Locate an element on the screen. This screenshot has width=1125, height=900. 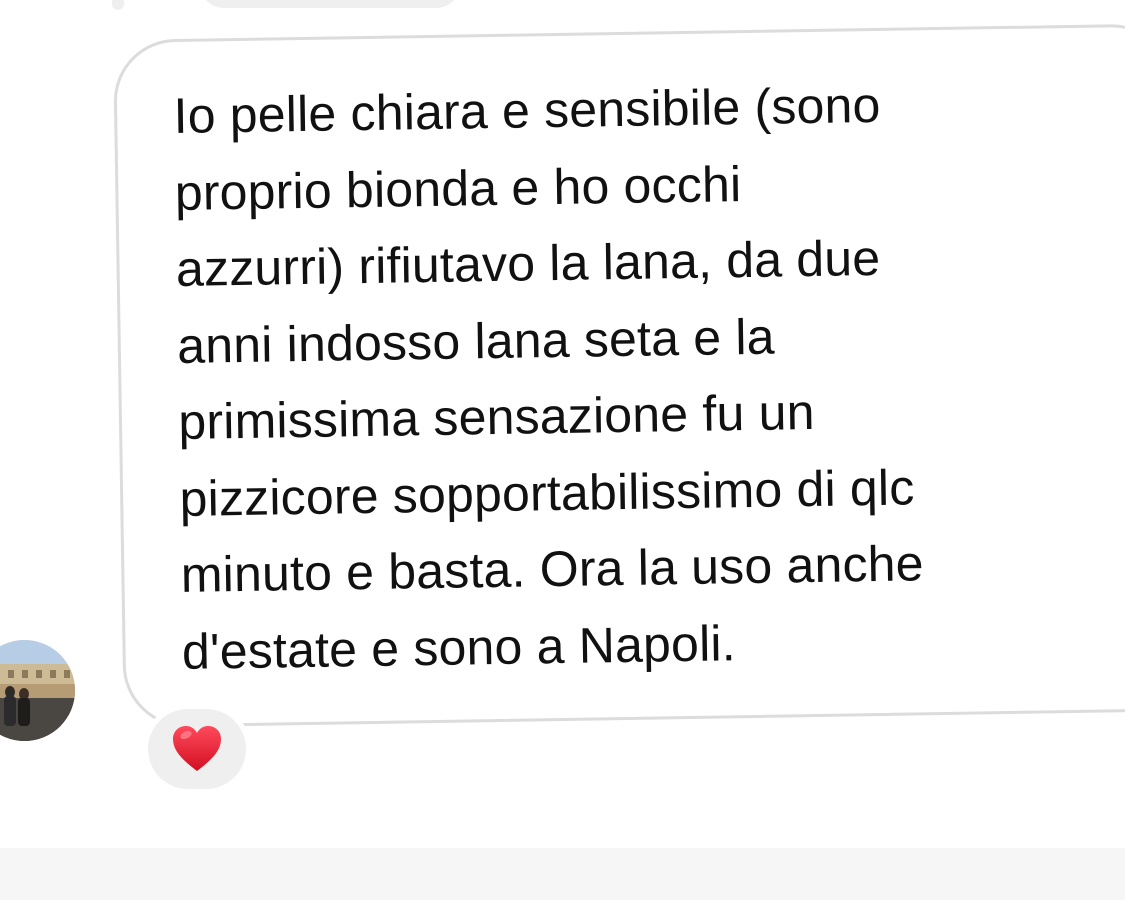
message-line: anni indosso lana seta e la is located at coordinates (476, 341).